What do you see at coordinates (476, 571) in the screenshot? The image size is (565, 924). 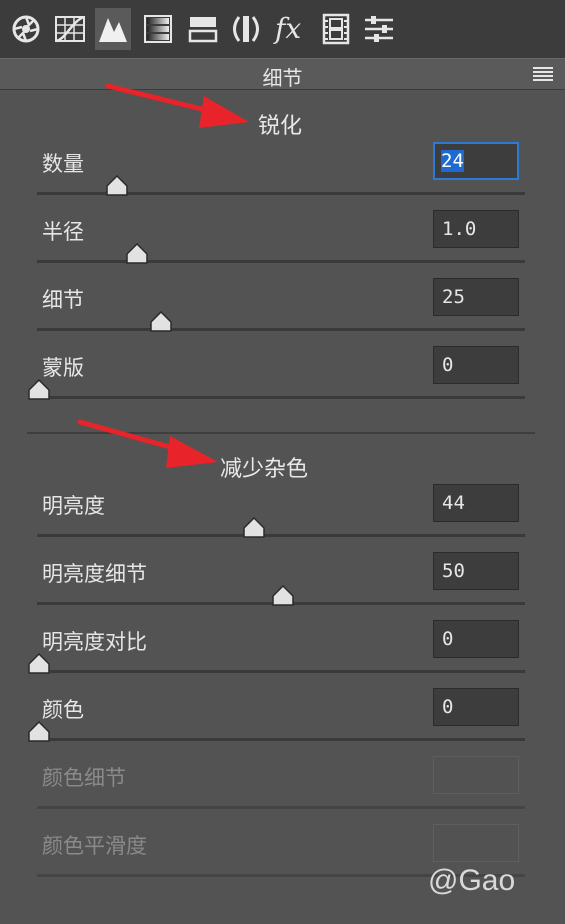 I see `slider-value-input: 50` at bounding box center [476, 571].